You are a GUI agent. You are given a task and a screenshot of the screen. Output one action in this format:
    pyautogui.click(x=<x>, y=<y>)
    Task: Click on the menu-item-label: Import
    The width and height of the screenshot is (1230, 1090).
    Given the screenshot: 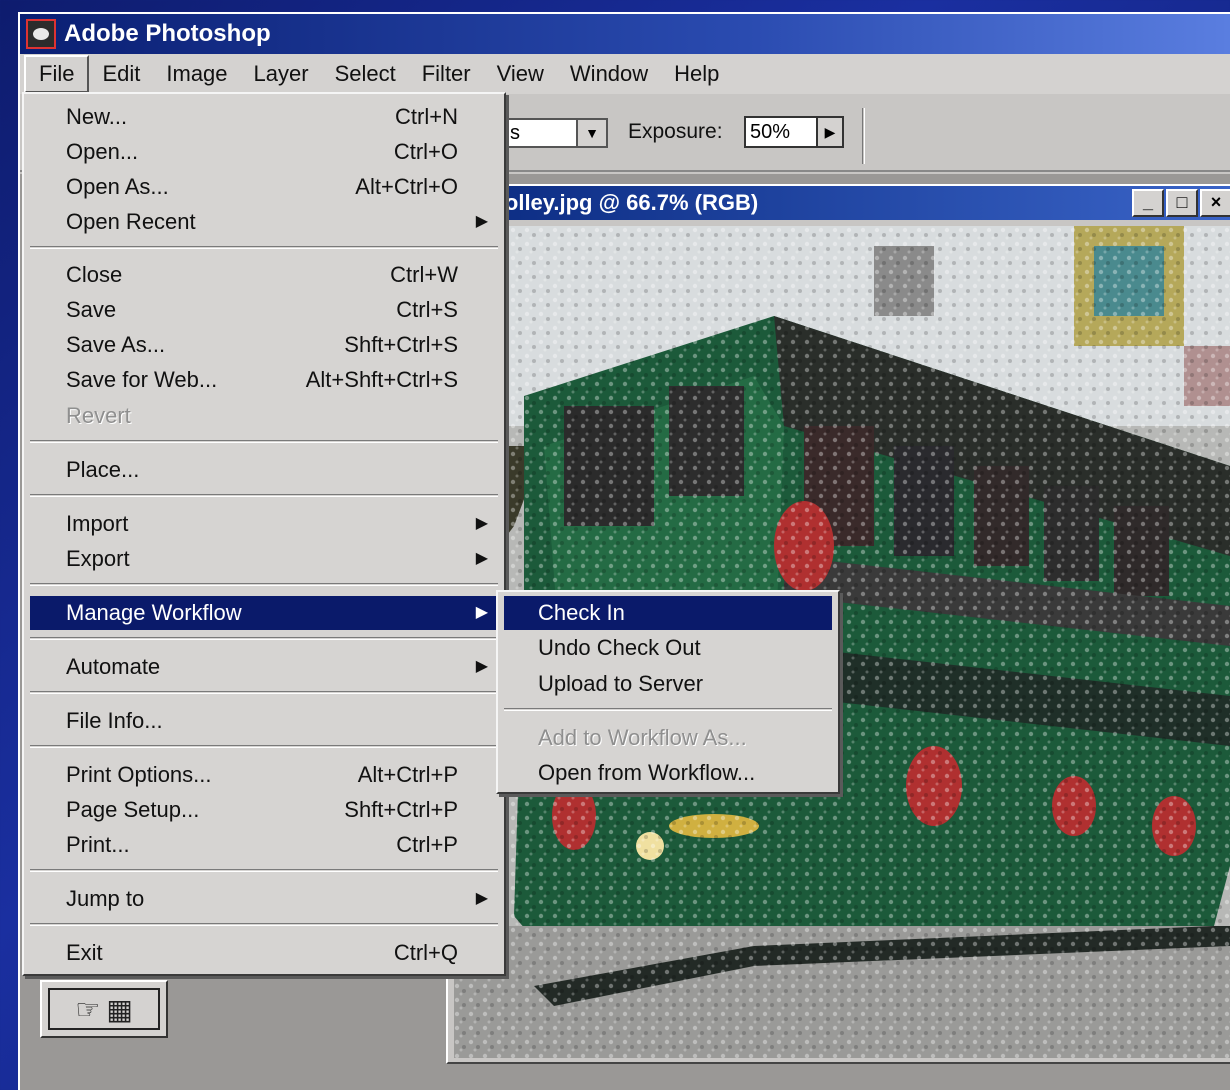 What is the action you would take?
    pyautogui.click(x=97, y=523)
    